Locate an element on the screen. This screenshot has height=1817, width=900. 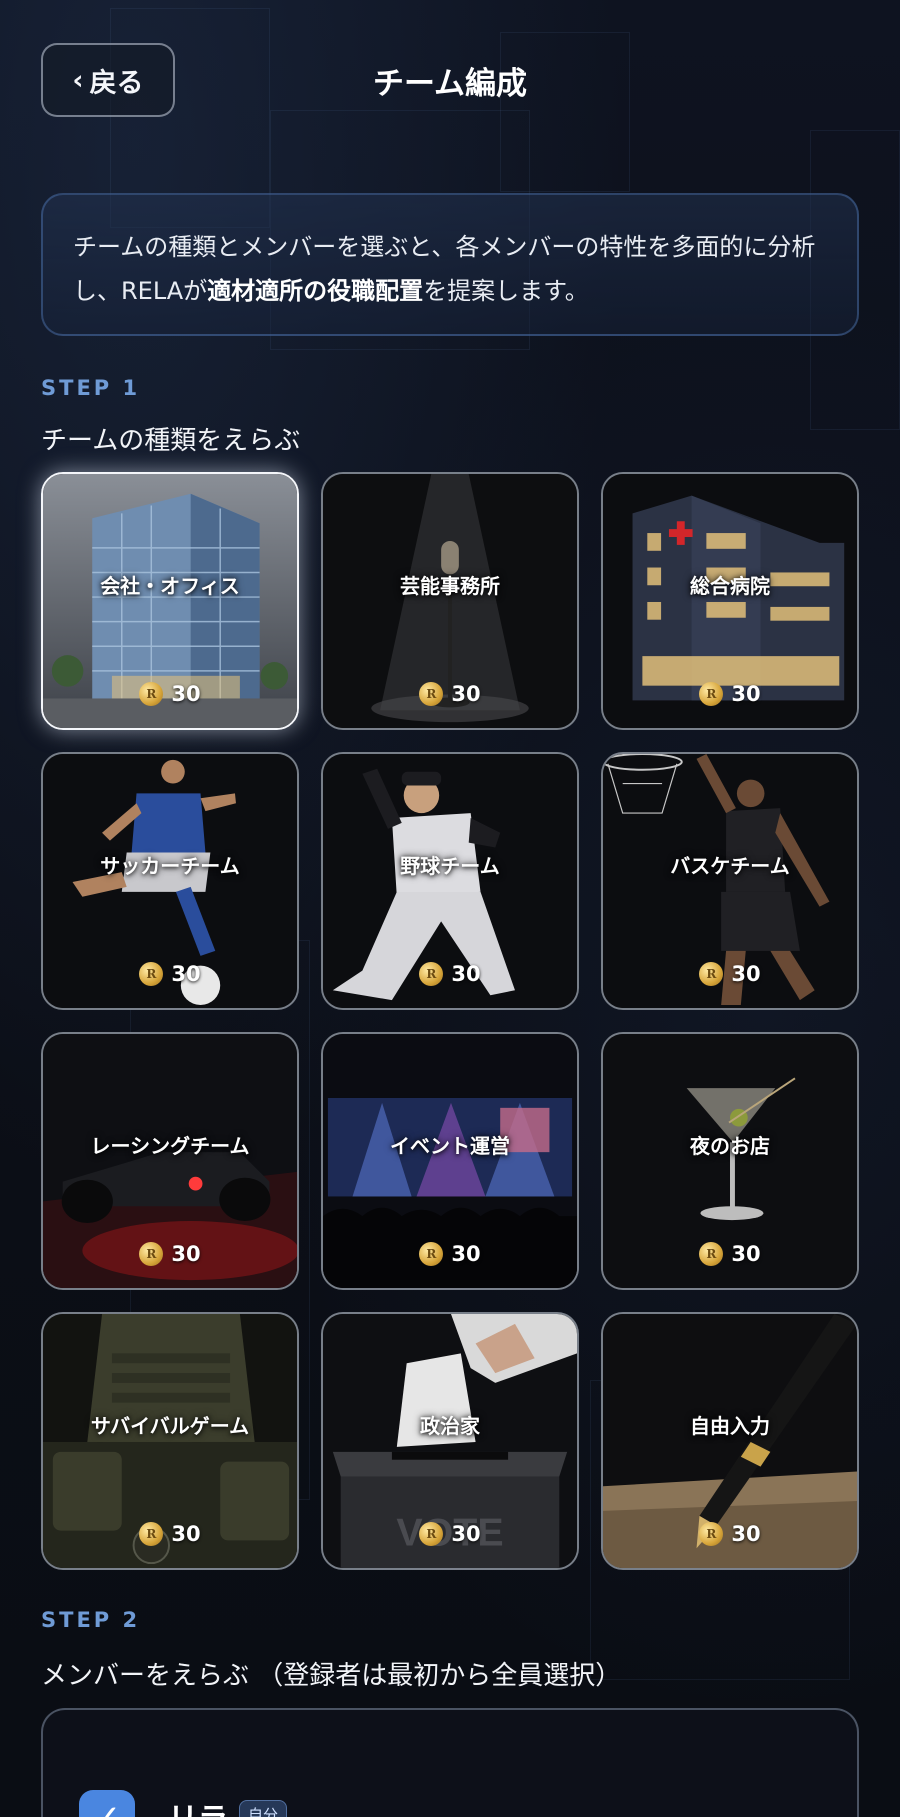
step2-title: メンバーをえらぶ （登録者は最初から全員選択） is located at coordinates (331, 1676).